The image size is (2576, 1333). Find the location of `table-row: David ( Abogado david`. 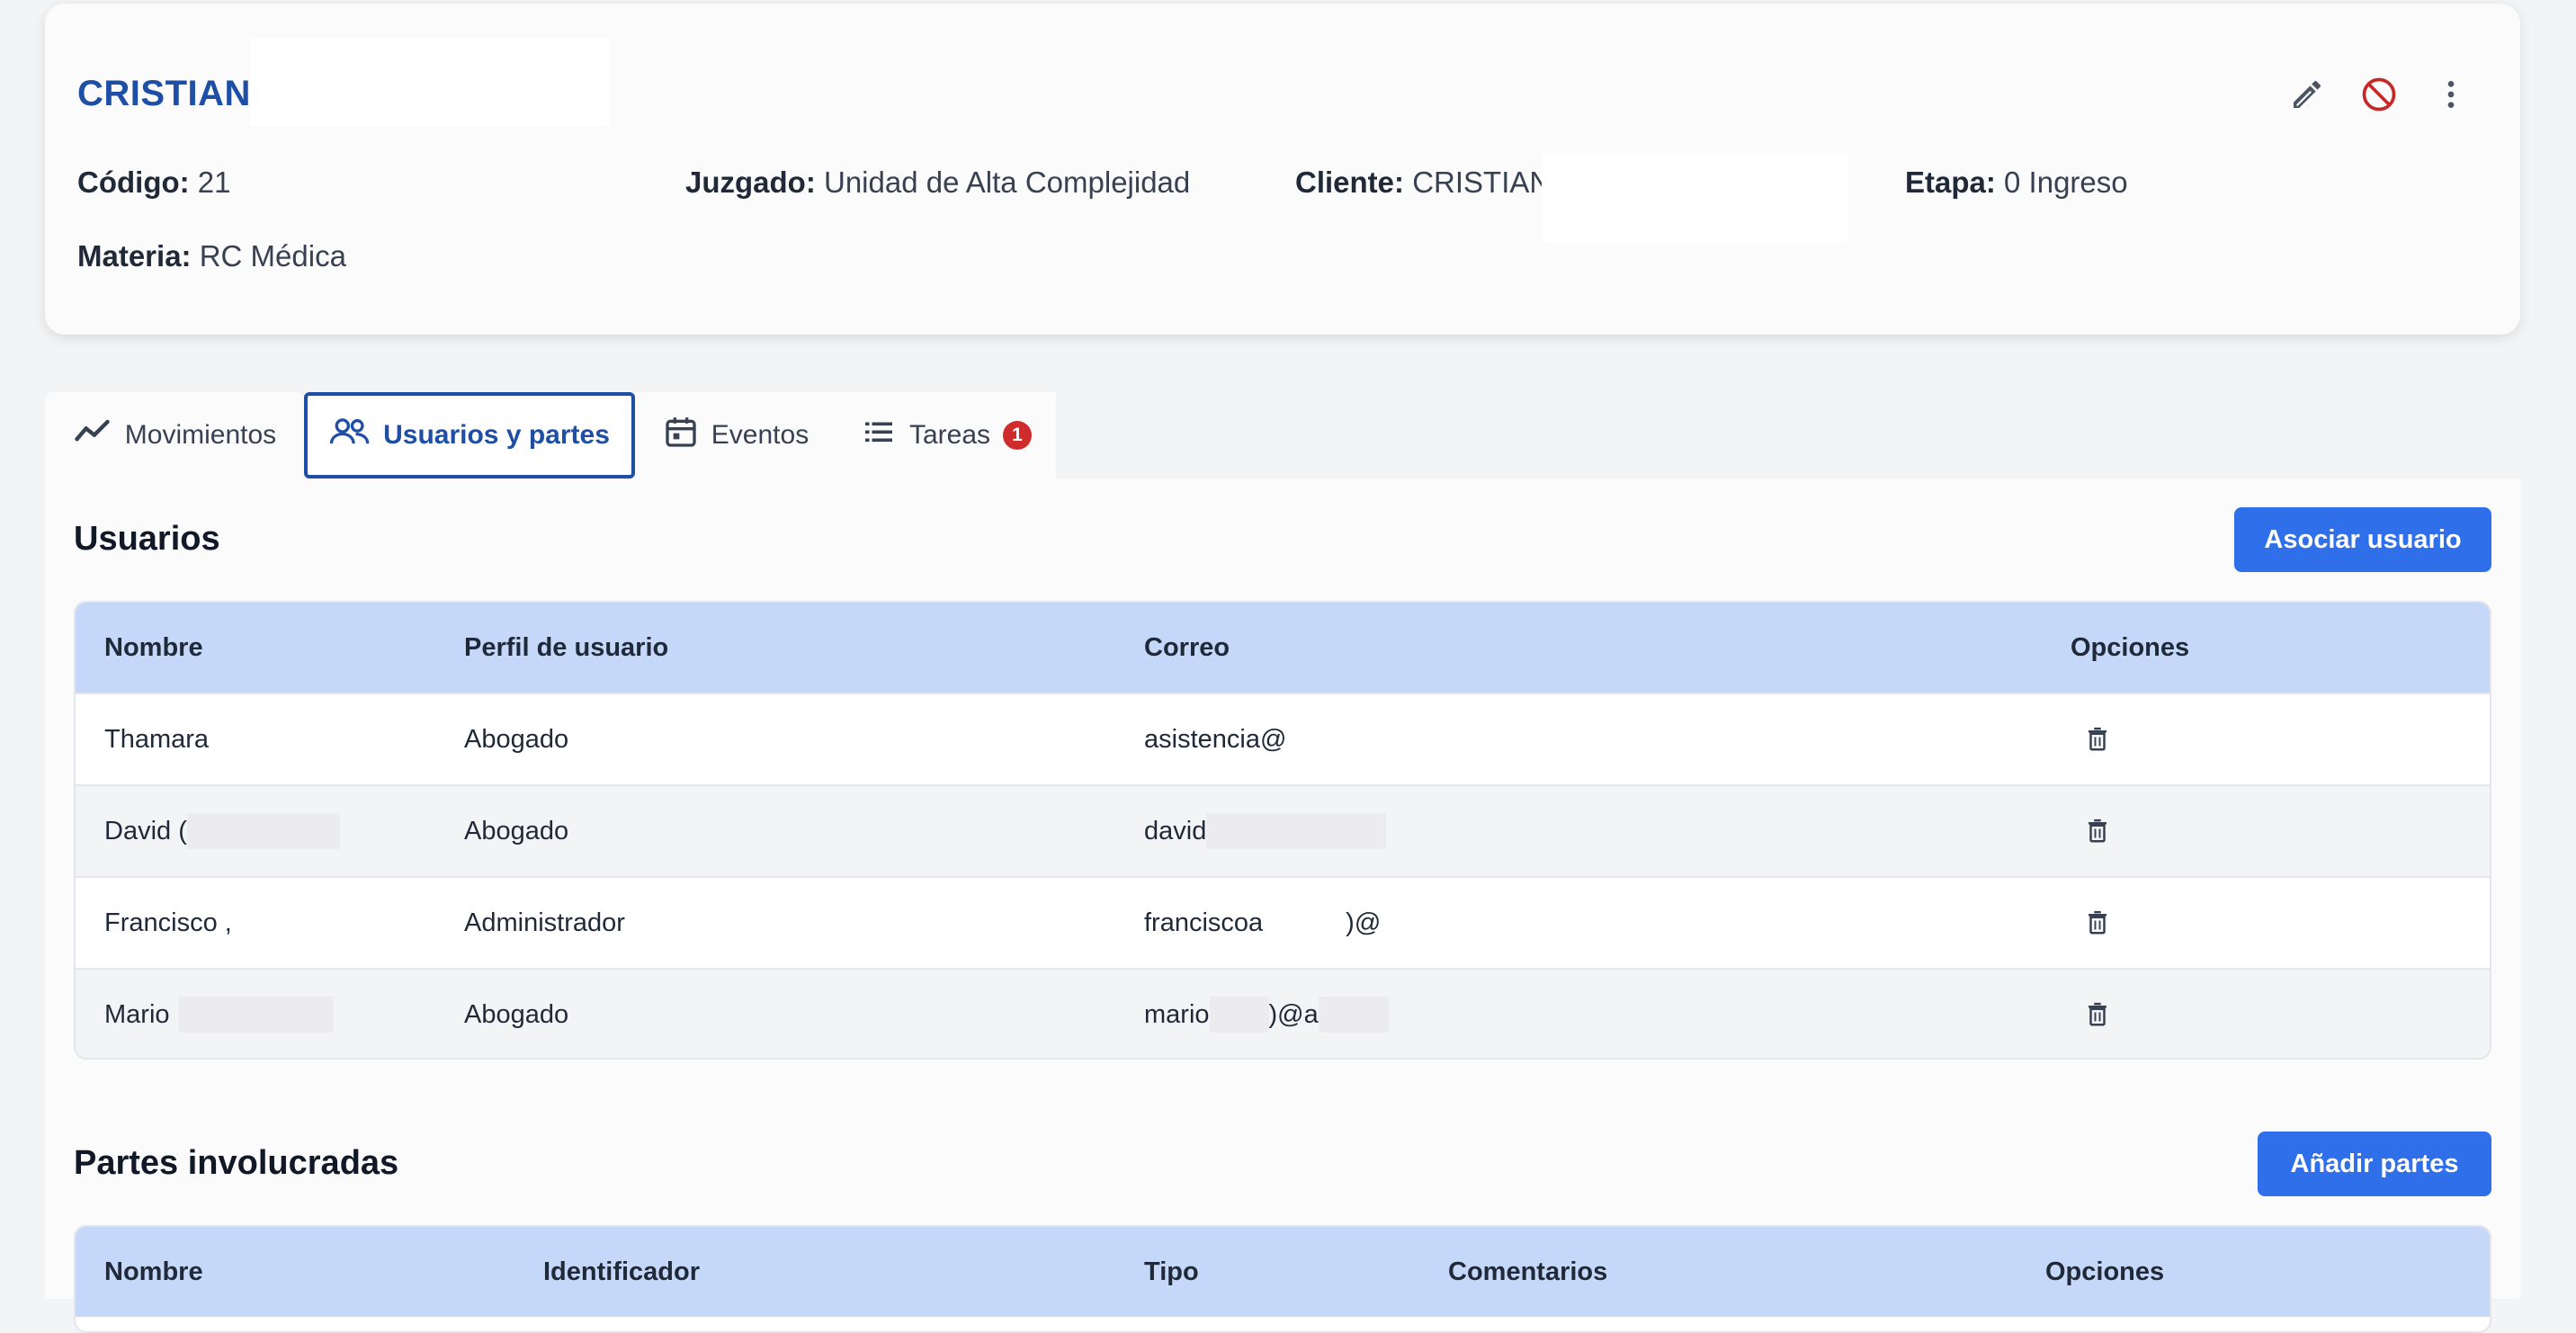

table-row: David ( Abogado david is located at coordinates (1283, 830).